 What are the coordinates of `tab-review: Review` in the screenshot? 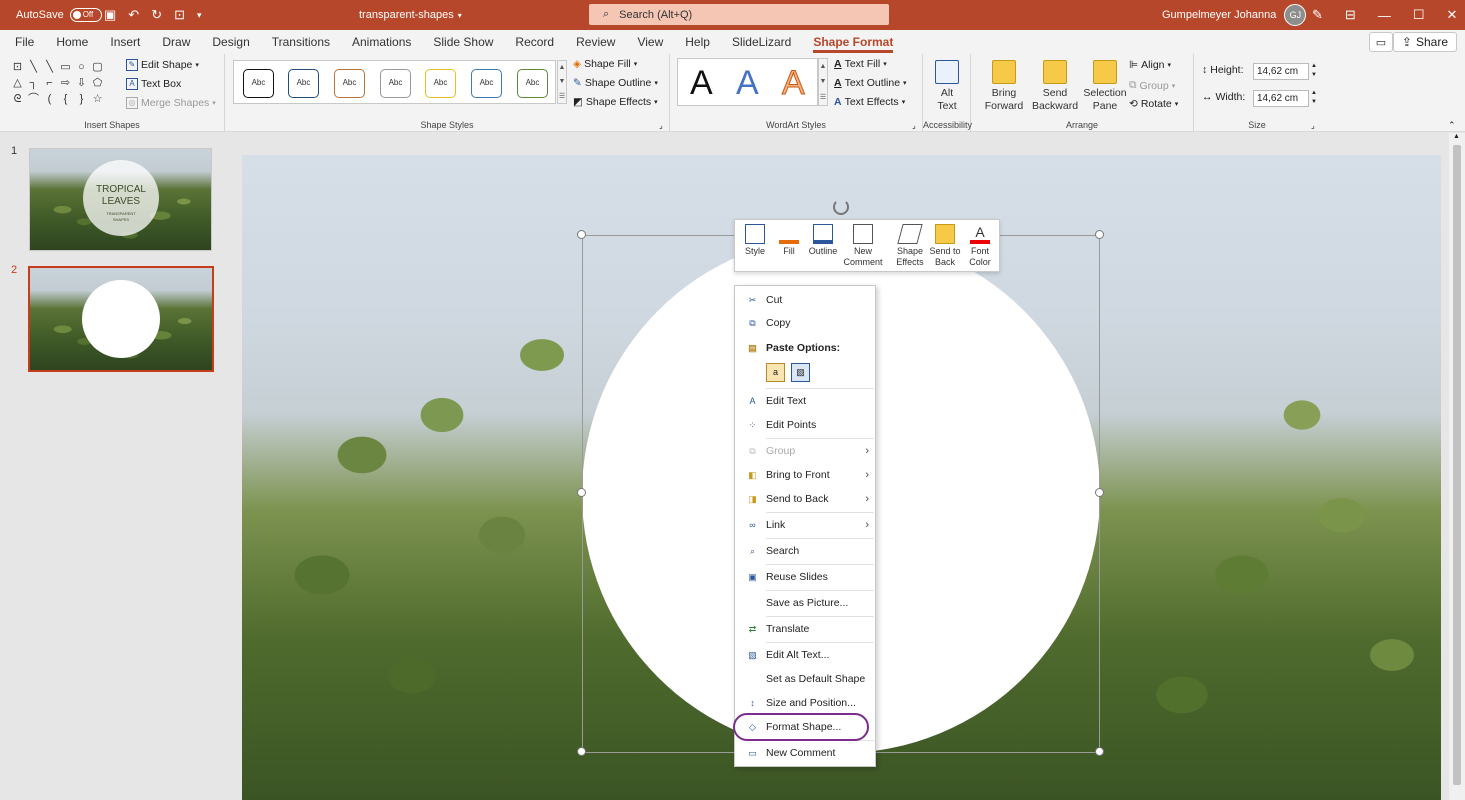 It's located at (595, 42).